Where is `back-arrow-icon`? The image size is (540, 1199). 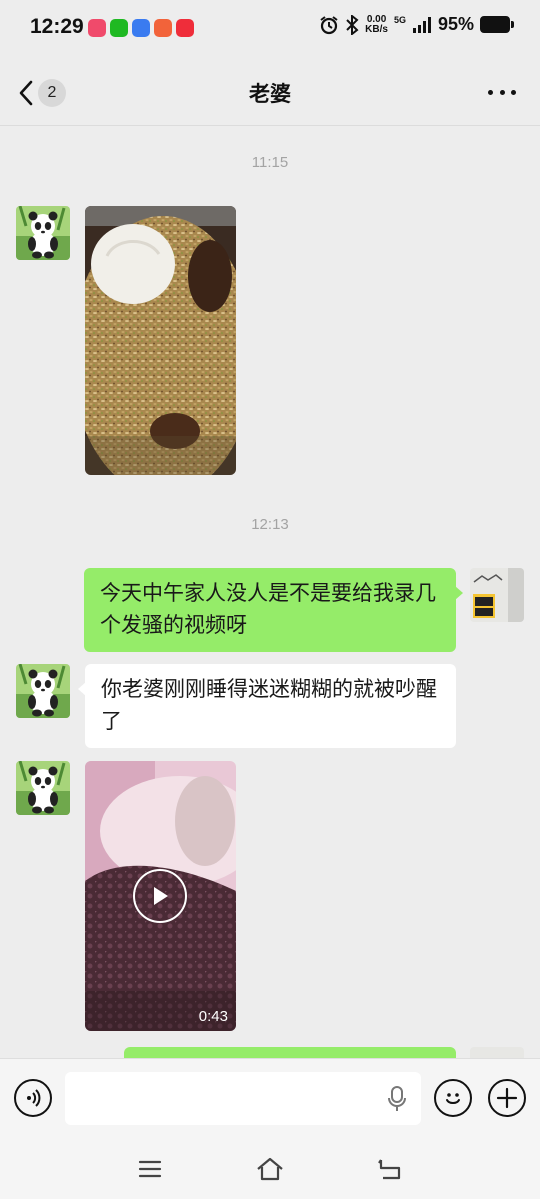
back-arrow-icon is located at coordinates (389, 1169).